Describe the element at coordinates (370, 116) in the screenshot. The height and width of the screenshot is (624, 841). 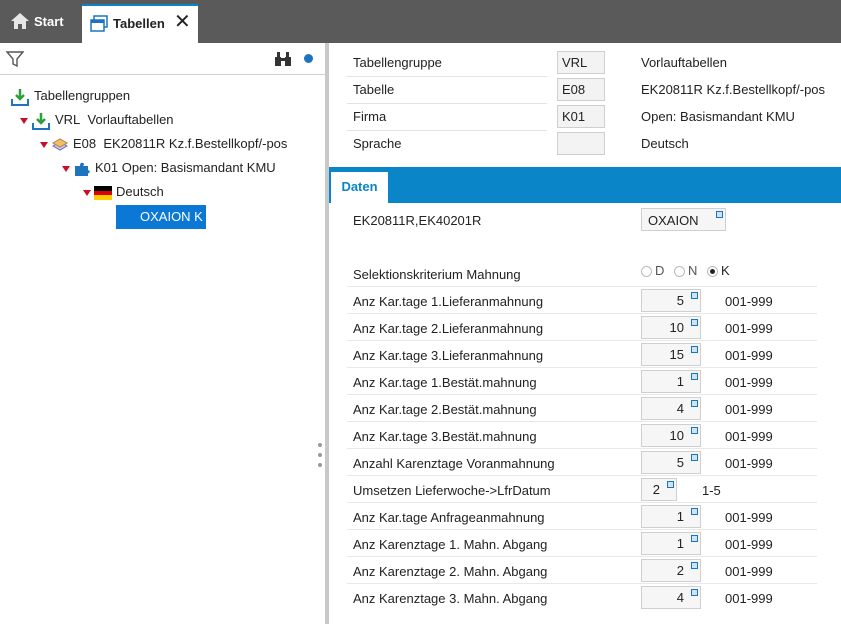
I see `header-label: Firma` at that location.